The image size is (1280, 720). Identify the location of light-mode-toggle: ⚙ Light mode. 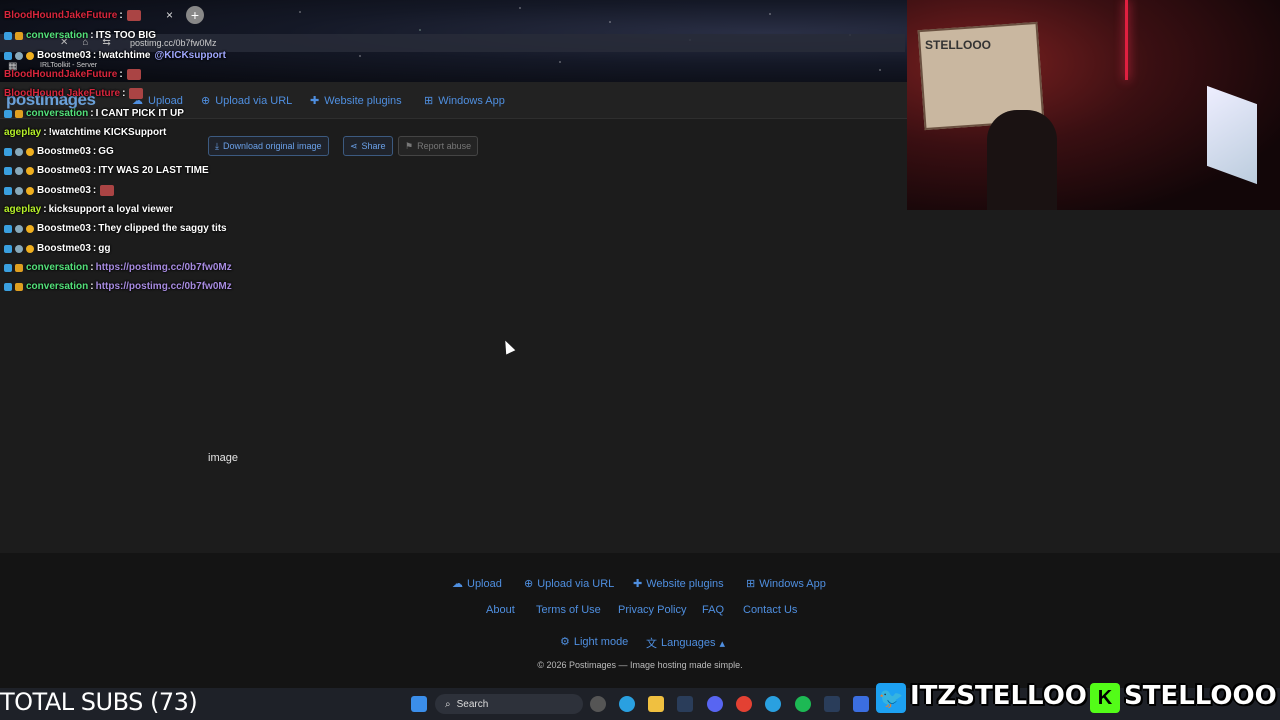
(594, 642).